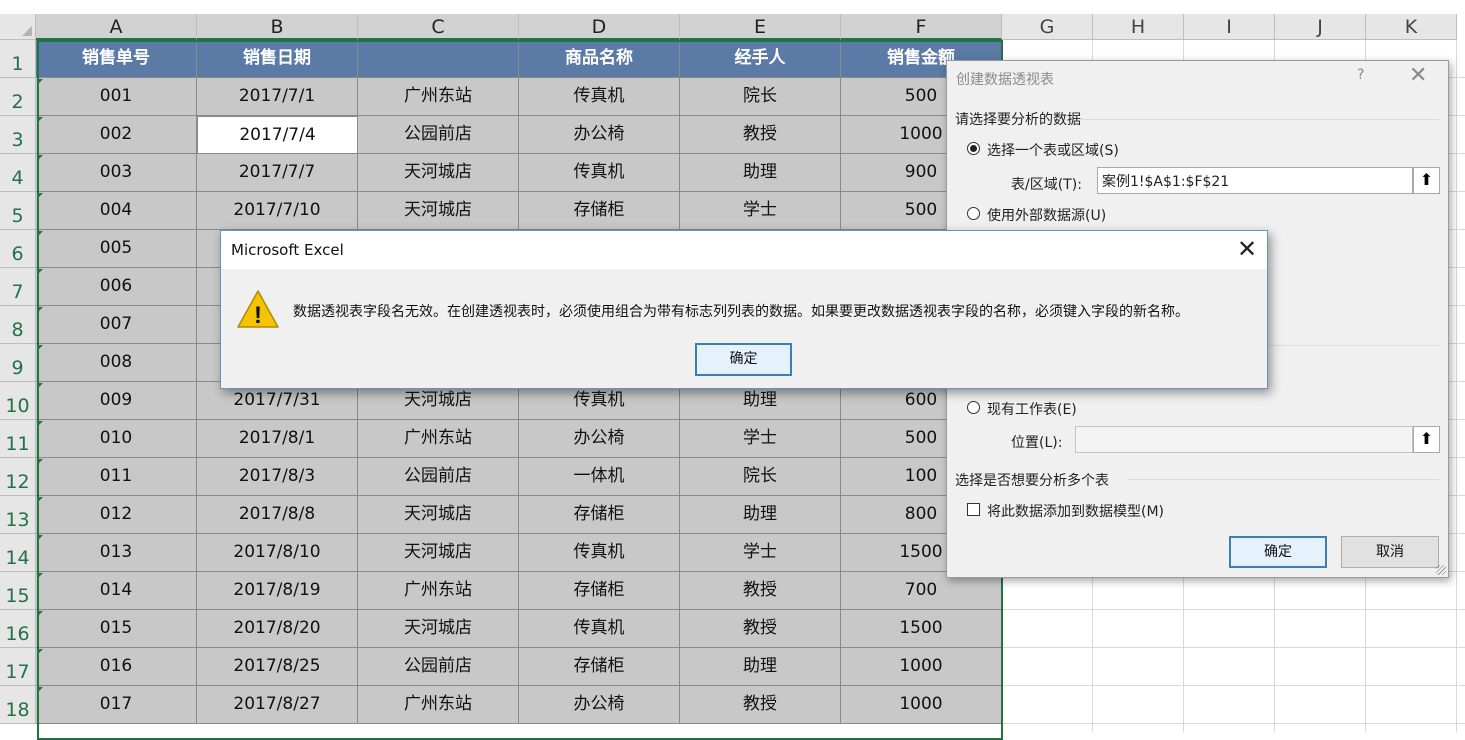 The image size is (1465, 740). I want to click on radio-external-source, so click(973, 213).